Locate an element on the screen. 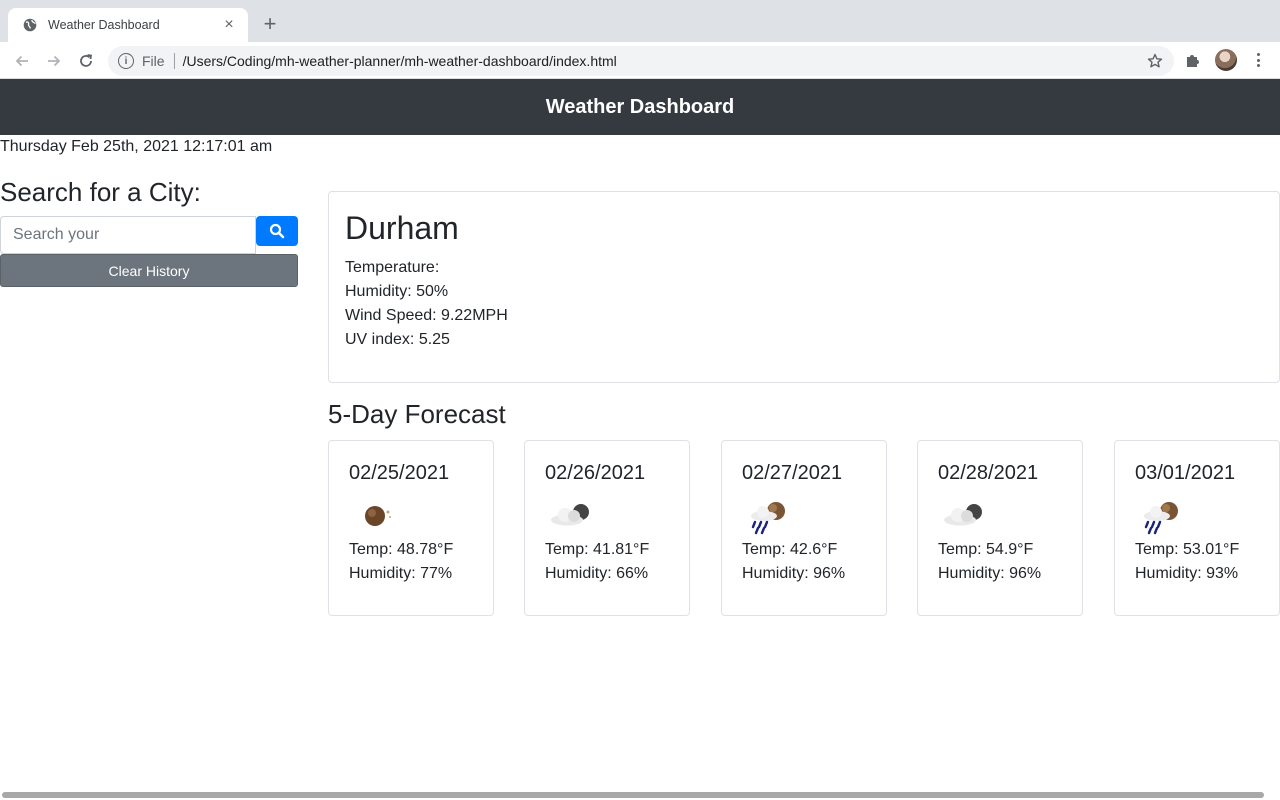 The image size is (1280, 800). horizontal-scrollbar is located at coordinates (640, 795).